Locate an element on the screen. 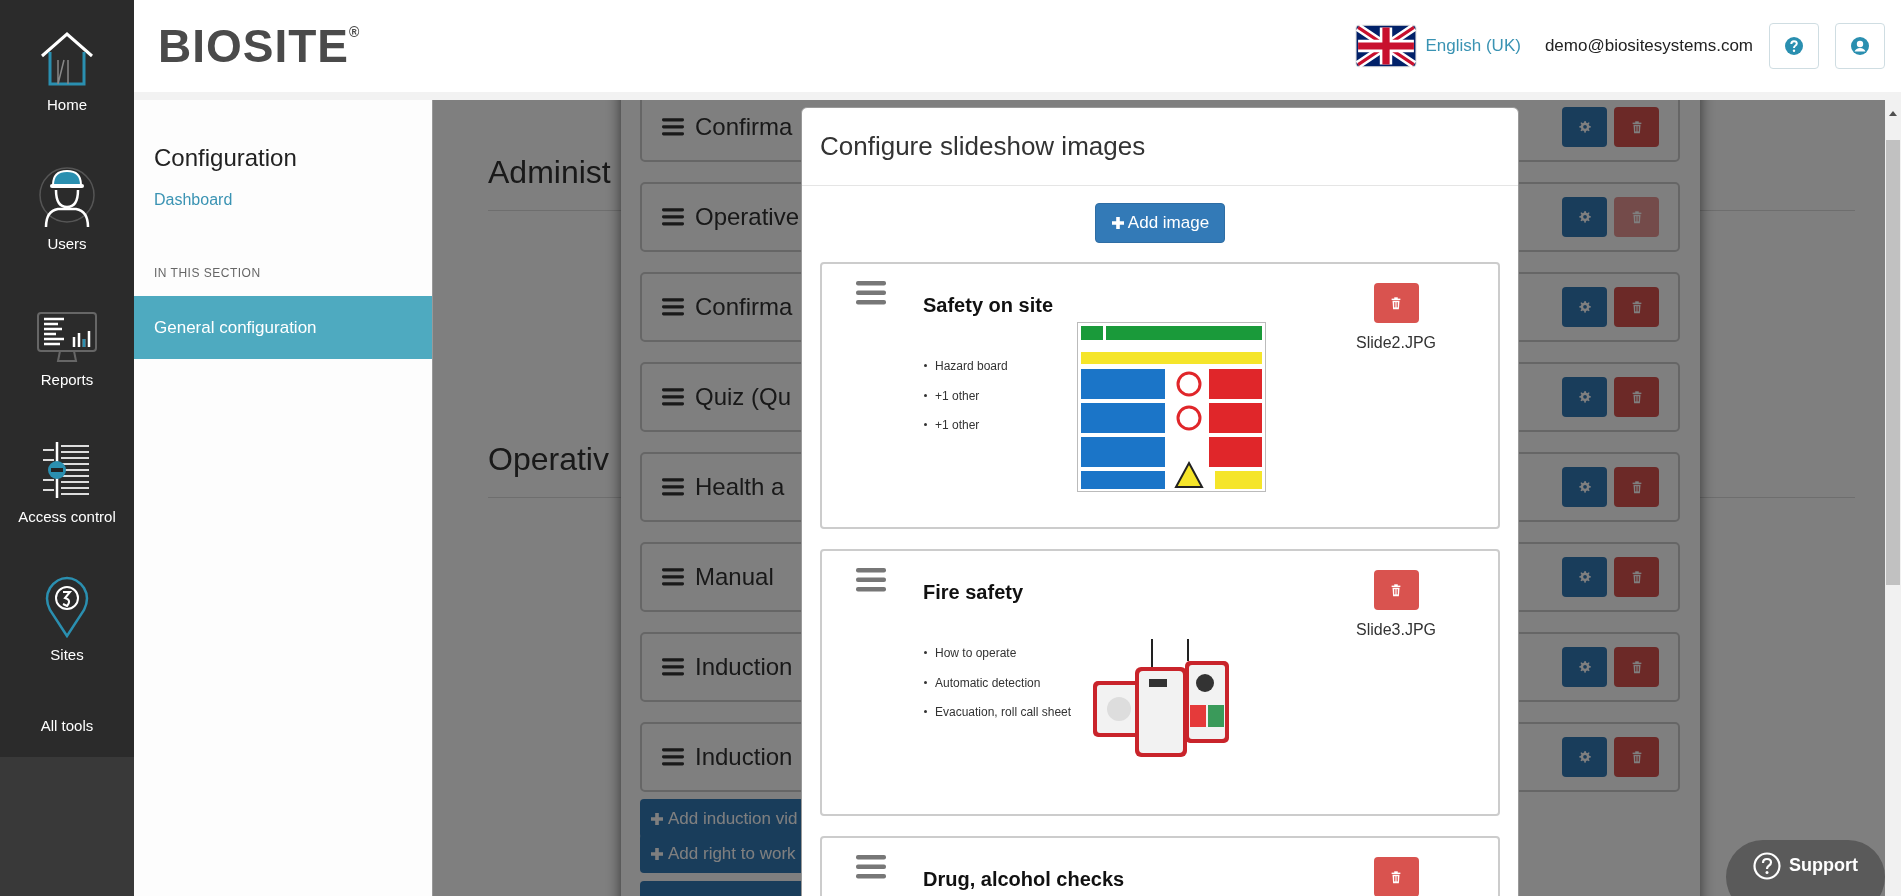  worker-icon is located at coordinates (67, 195).